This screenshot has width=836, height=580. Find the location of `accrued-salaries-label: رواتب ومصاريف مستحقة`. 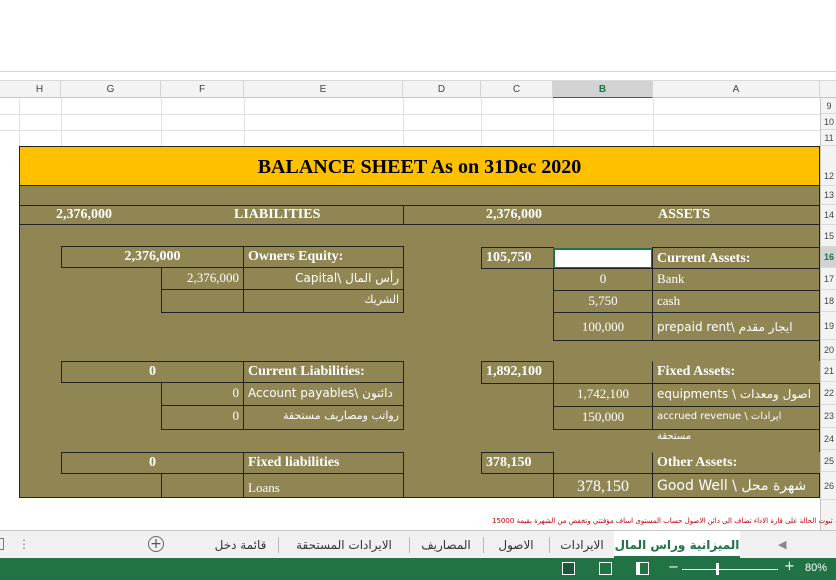

accrued-salaries-label: رواتب ومصاريف مستحقة is located at coordinates (323, 417).